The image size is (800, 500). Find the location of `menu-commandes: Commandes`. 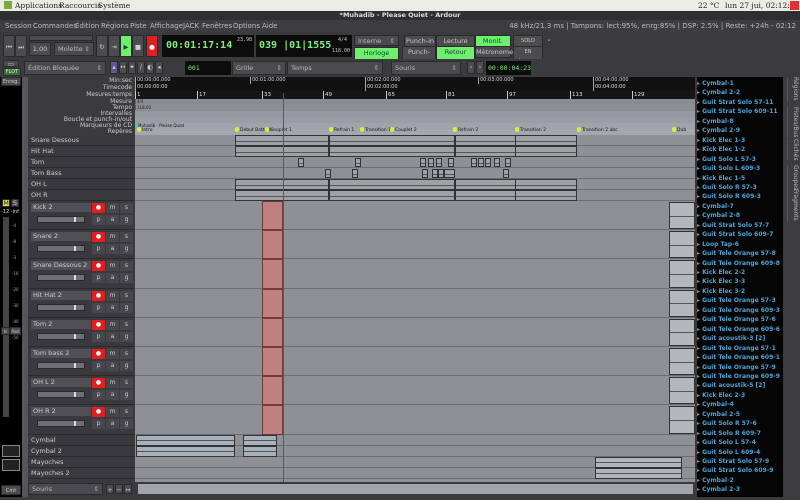

menu-commandes: Commandes is located at coordinates (55, 26).